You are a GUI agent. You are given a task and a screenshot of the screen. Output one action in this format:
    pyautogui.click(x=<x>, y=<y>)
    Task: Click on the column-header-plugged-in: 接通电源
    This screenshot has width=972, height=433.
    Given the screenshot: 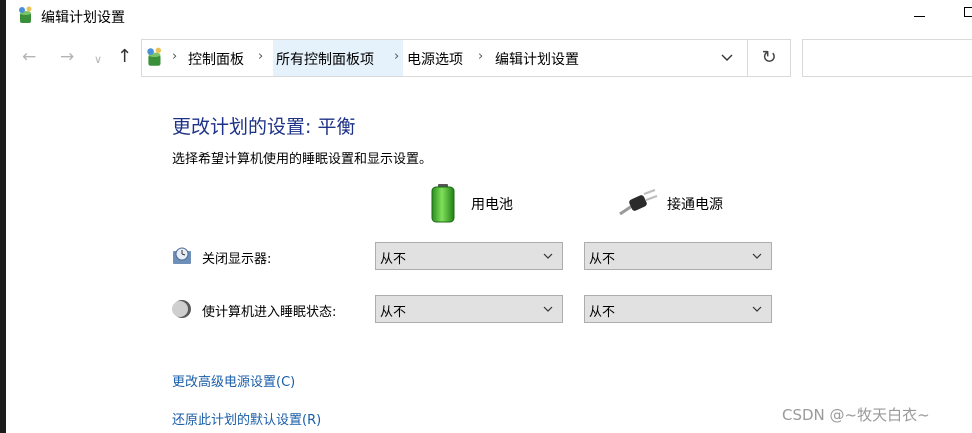 What is the action you would take?
    pyautogui.click(x=695, y=205)
    